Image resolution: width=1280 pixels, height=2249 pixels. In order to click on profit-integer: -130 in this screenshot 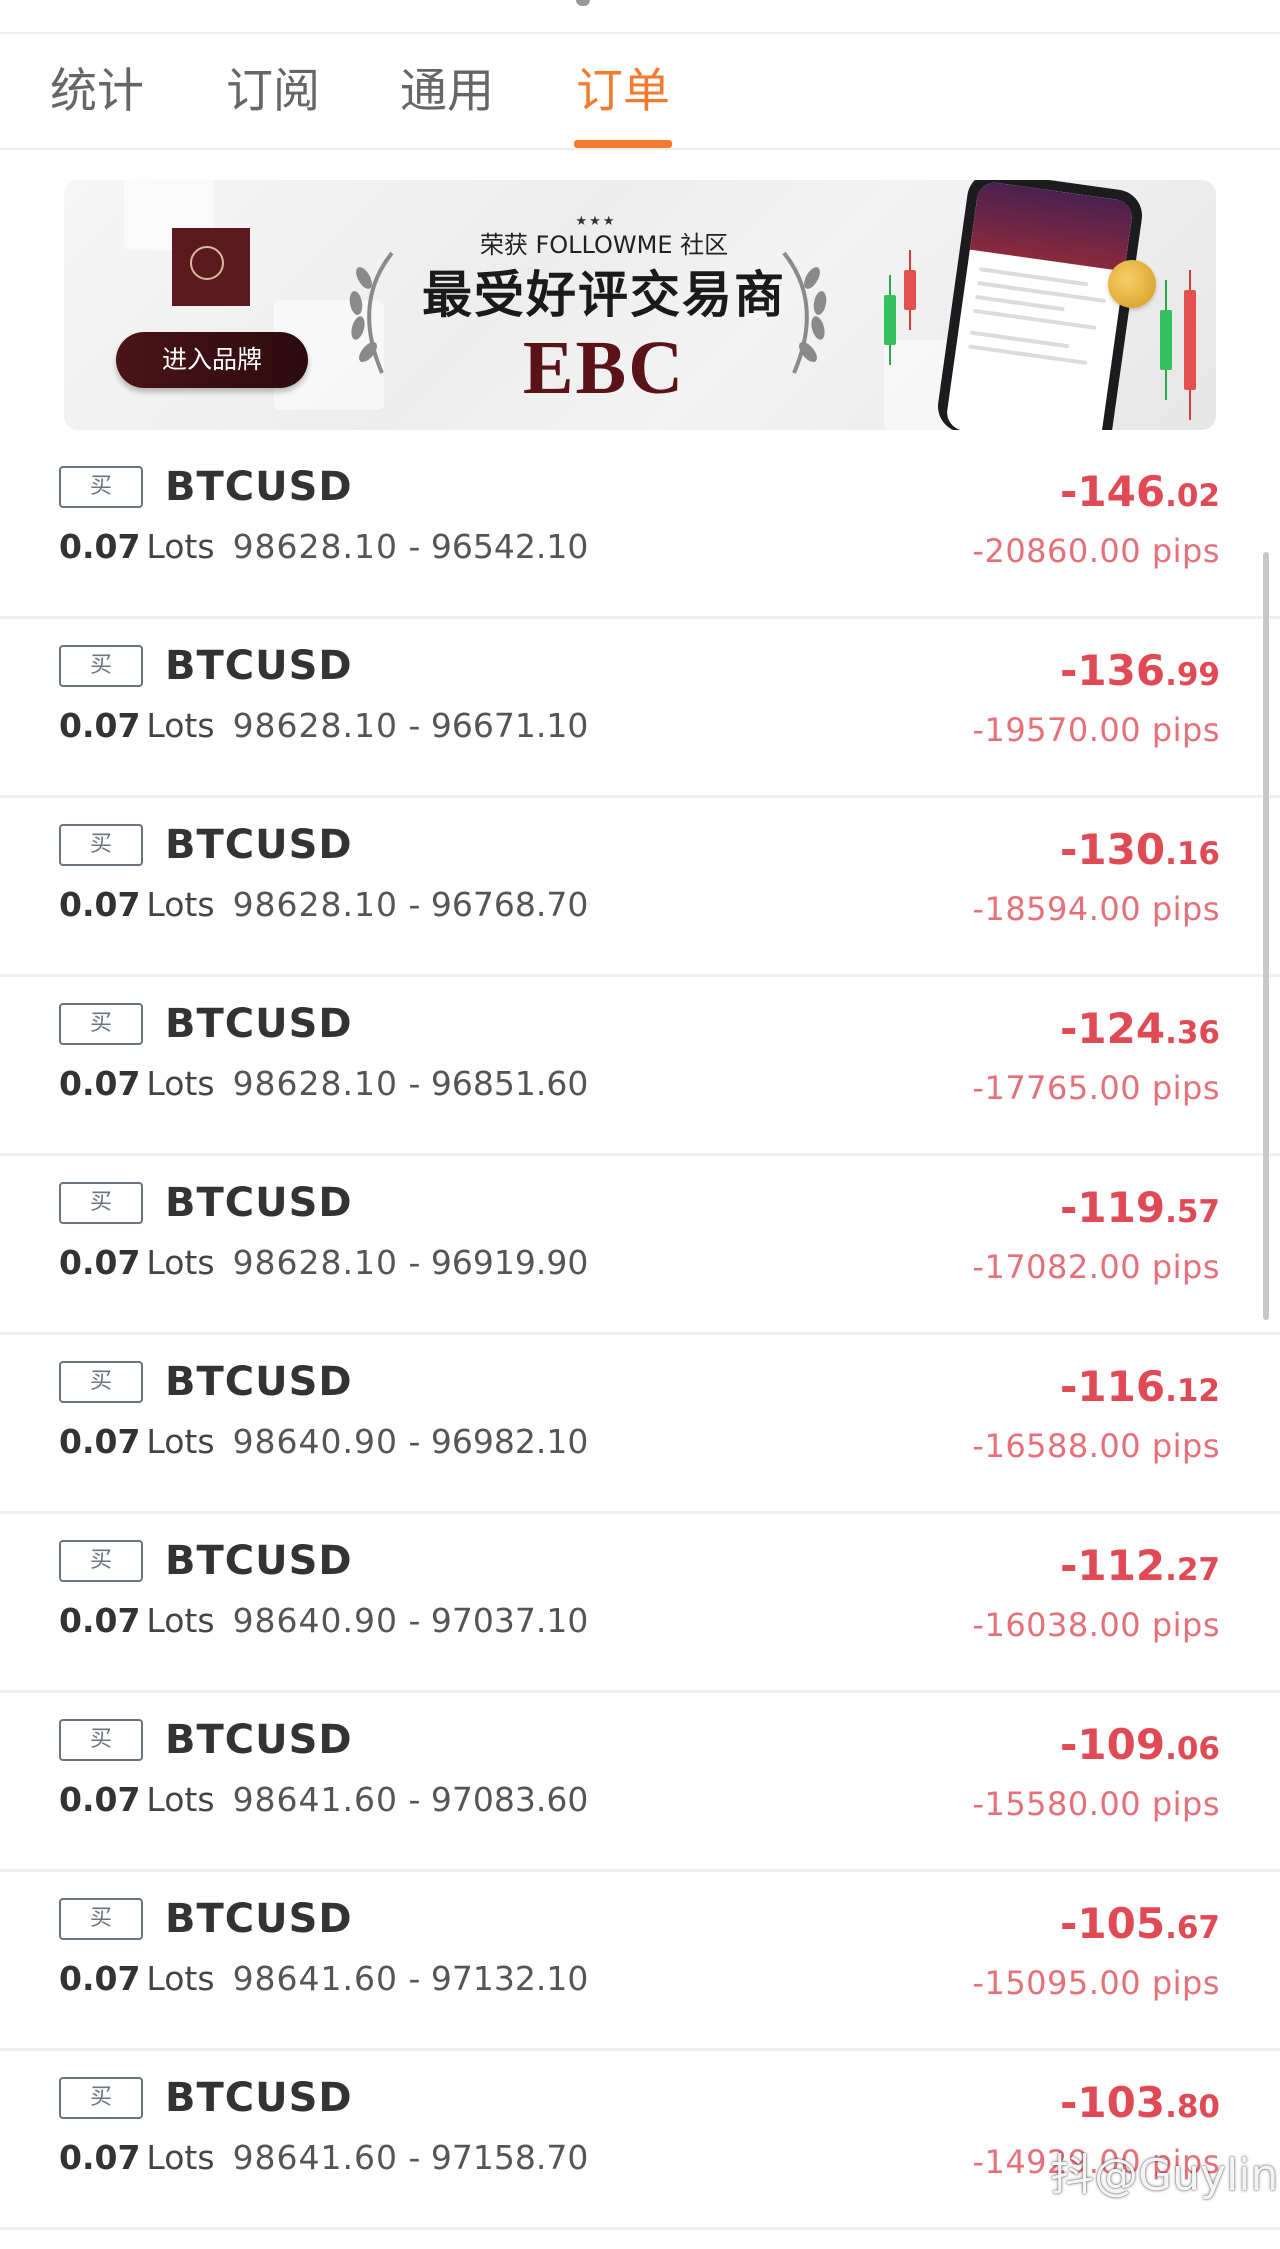, I will do `click(1112, 849)`.